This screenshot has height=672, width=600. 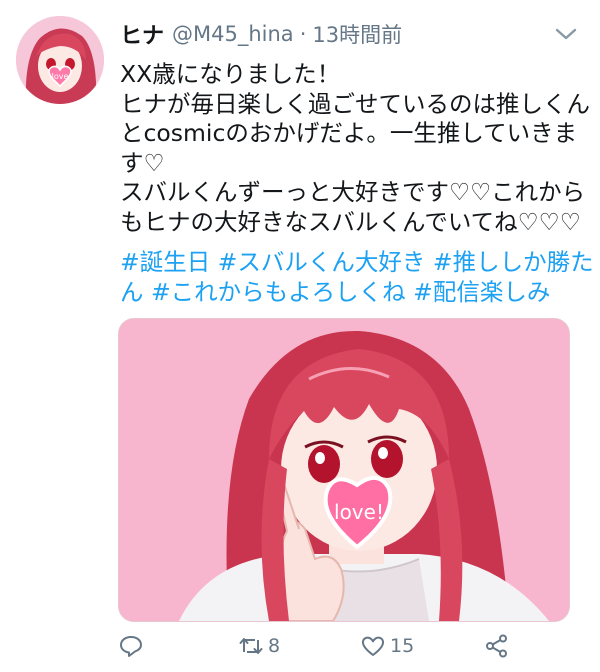 I want to click on reply-button, so click(x=131, y=646).